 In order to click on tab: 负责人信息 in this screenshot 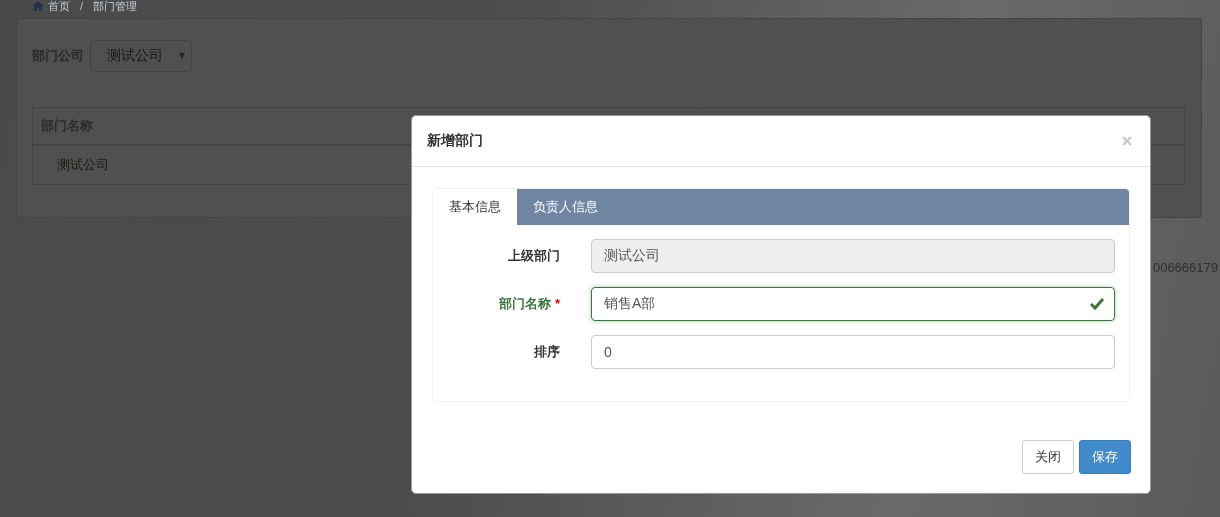, I will do `click(565, 207)`.